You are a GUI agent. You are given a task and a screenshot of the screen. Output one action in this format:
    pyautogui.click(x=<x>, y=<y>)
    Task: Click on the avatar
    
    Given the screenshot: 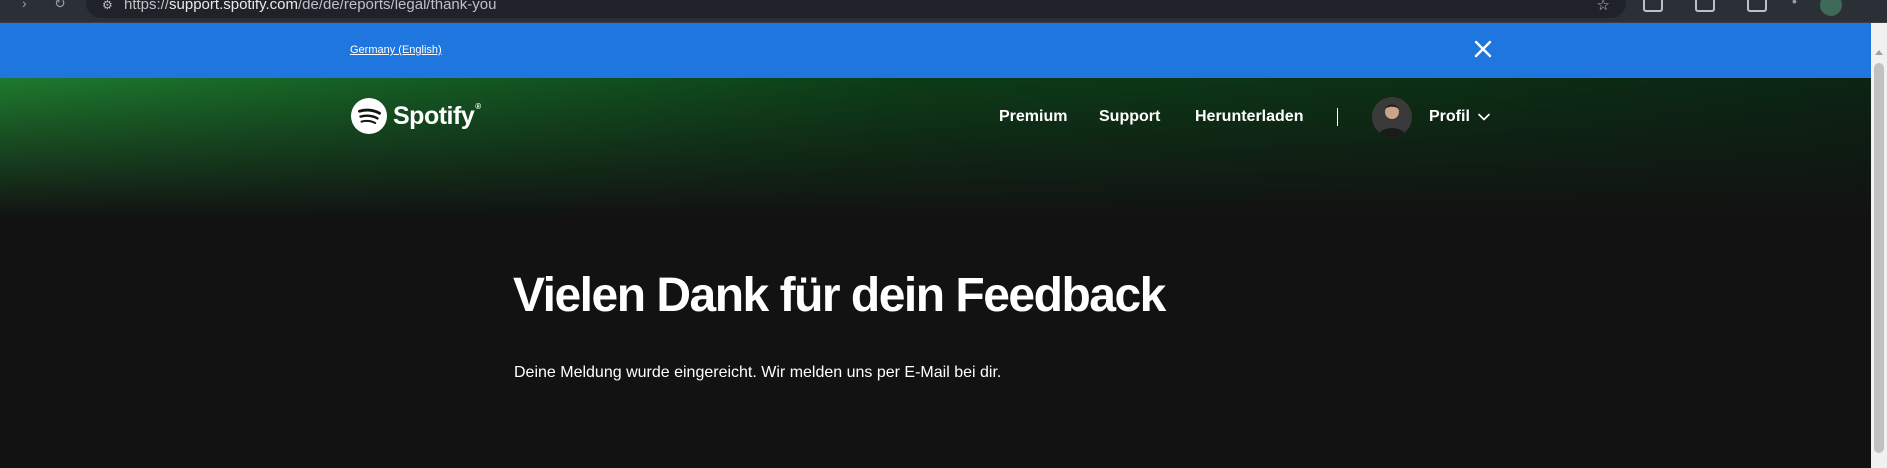 What is the action you would take?
    pyautogui.click(x=1392, y=117)
    